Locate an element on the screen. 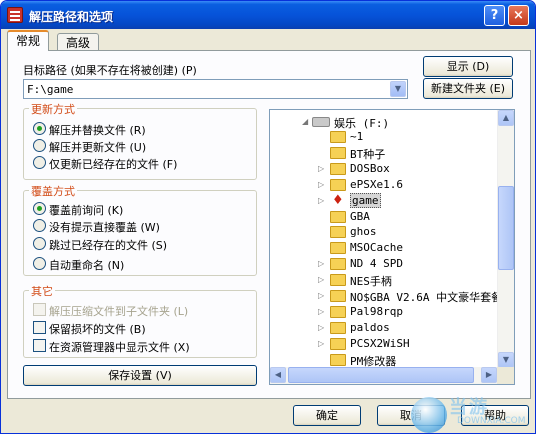 This screenshot has width=536, height=434. show-button: 显示 (D) is located at coordinates (468, 66).